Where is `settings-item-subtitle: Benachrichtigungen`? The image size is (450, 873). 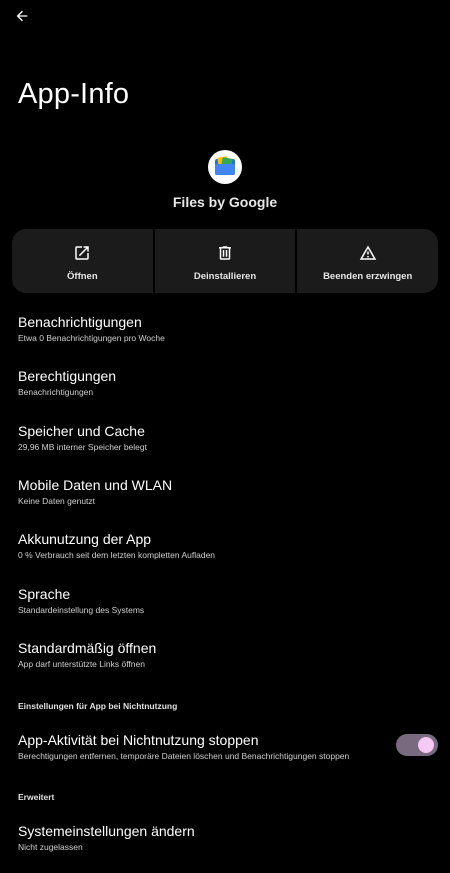 settings-item-subtitle: Benachrichtigungen is located at coordinates (56, 392).